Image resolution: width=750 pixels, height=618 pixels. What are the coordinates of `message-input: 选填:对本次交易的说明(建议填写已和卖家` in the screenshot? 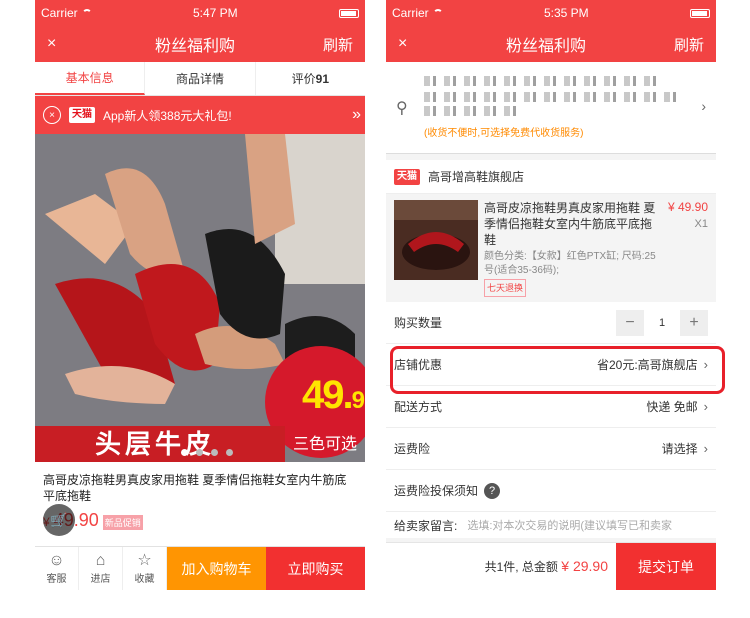 It's located at (569, 525).